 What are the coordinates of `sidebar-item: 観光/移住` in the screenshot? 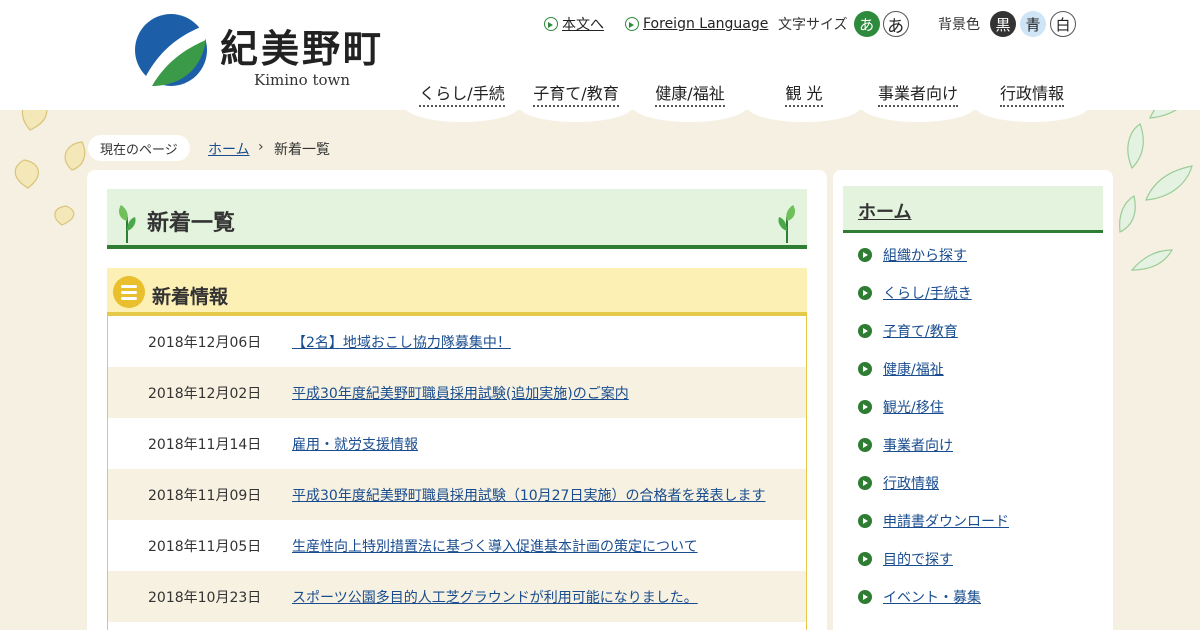 It's located at (980, 407).